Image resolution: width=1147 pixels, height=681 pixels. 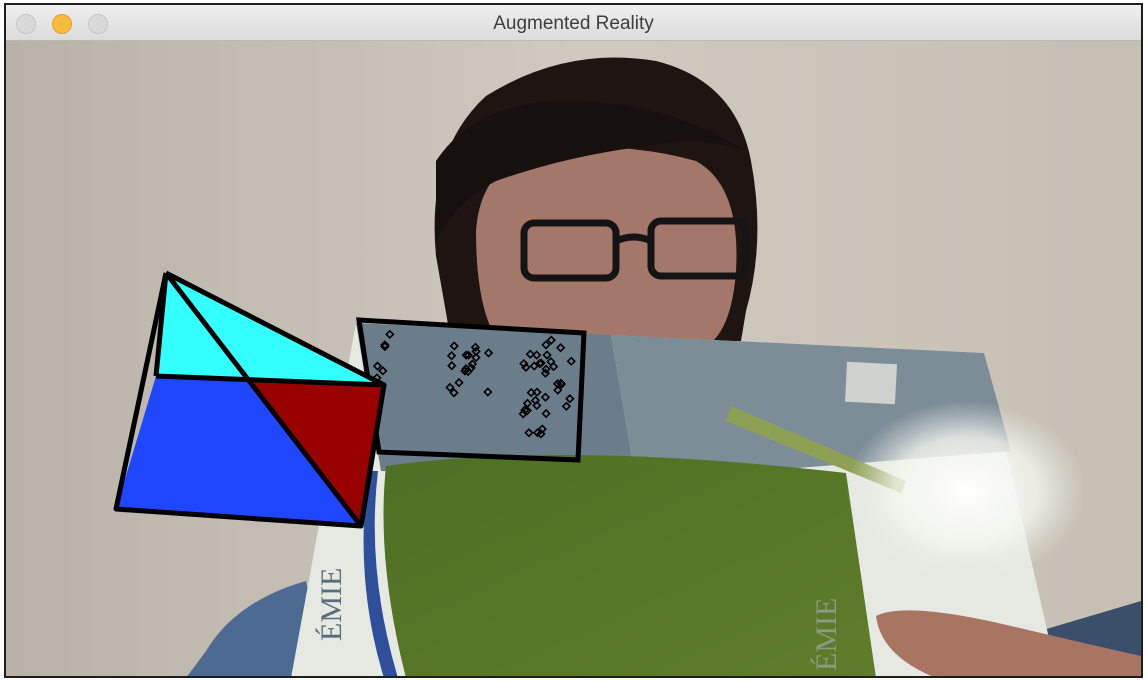 I want to click on window-title: Augmented Reality, so click(x=573, y=23).